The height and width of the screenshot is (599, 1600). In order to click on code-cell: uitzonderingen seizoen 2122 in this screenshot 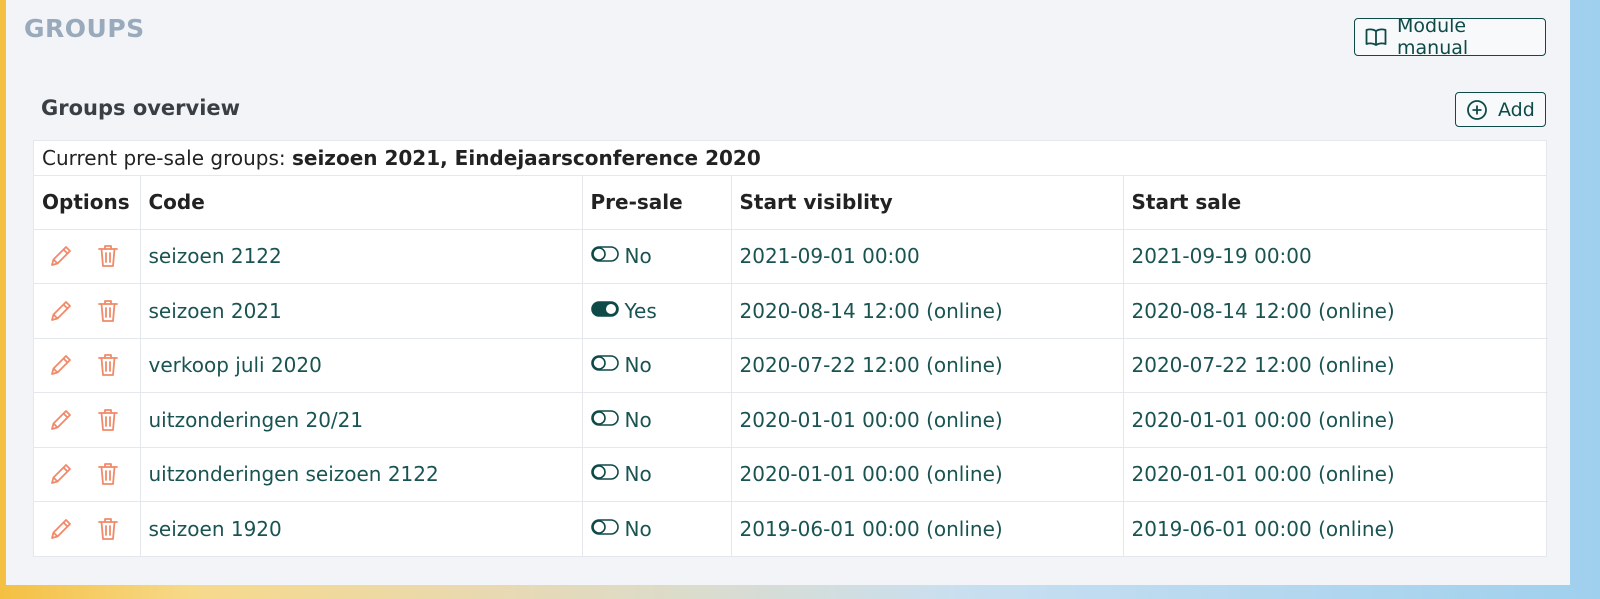, I will do `click(361, 474)`.